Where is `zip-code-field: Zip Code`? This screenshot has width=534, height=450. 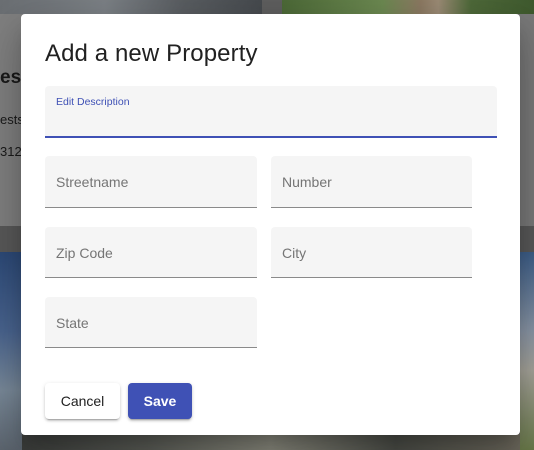
zip-code-field: Zip Code is located at coordinates (151, 252).